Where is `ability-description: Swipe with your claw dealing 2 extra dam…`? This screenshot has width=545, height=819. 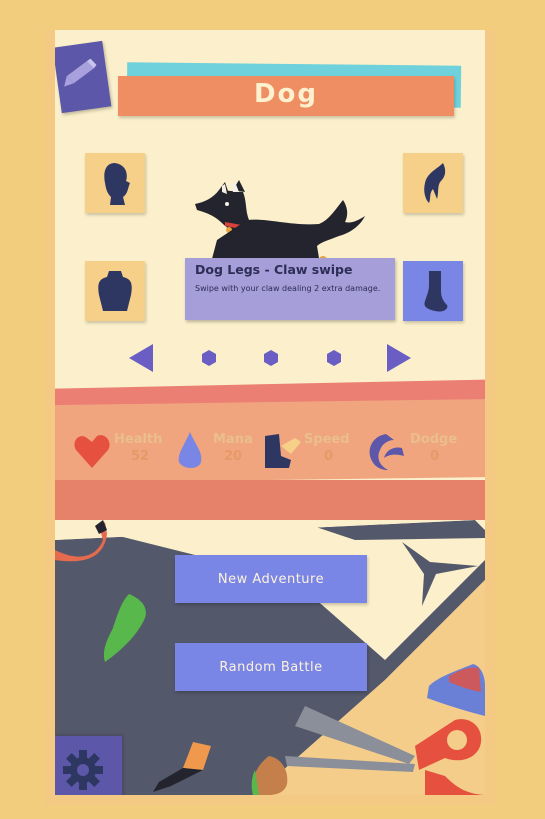 ability-description: Swipe with your claw dealing 2 extra dam… is located at coordinates (288, 288).